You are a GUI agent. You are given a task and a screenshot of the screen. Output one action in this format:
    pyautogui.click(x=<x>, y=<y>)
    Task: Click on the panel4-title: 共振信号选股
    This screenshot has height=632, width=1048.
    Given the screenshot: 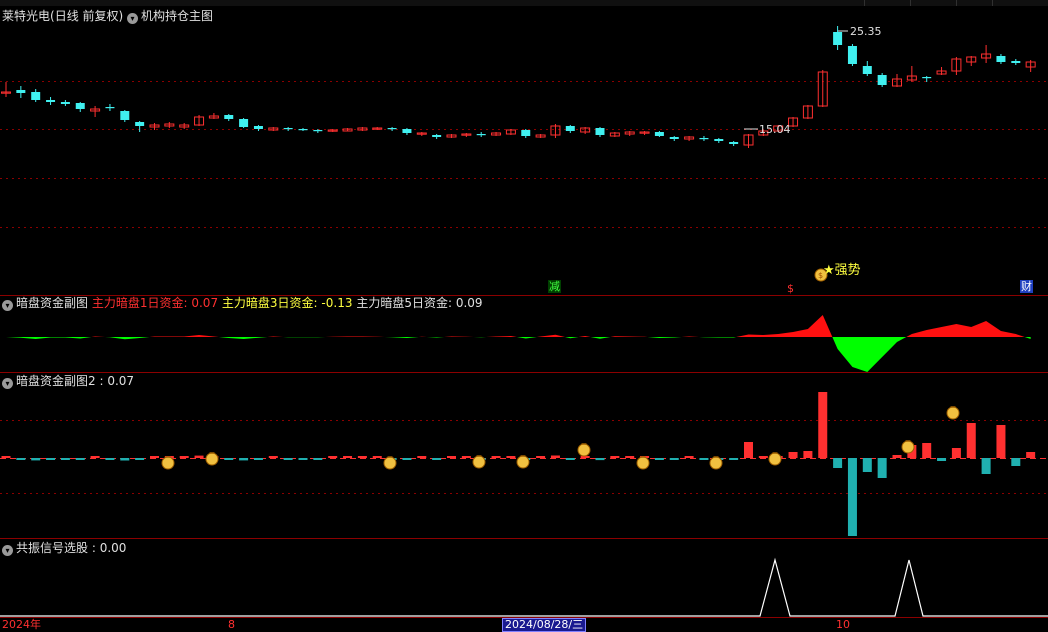 What is the action you would take?
    pyautogui.click(x=52, y=548)
    